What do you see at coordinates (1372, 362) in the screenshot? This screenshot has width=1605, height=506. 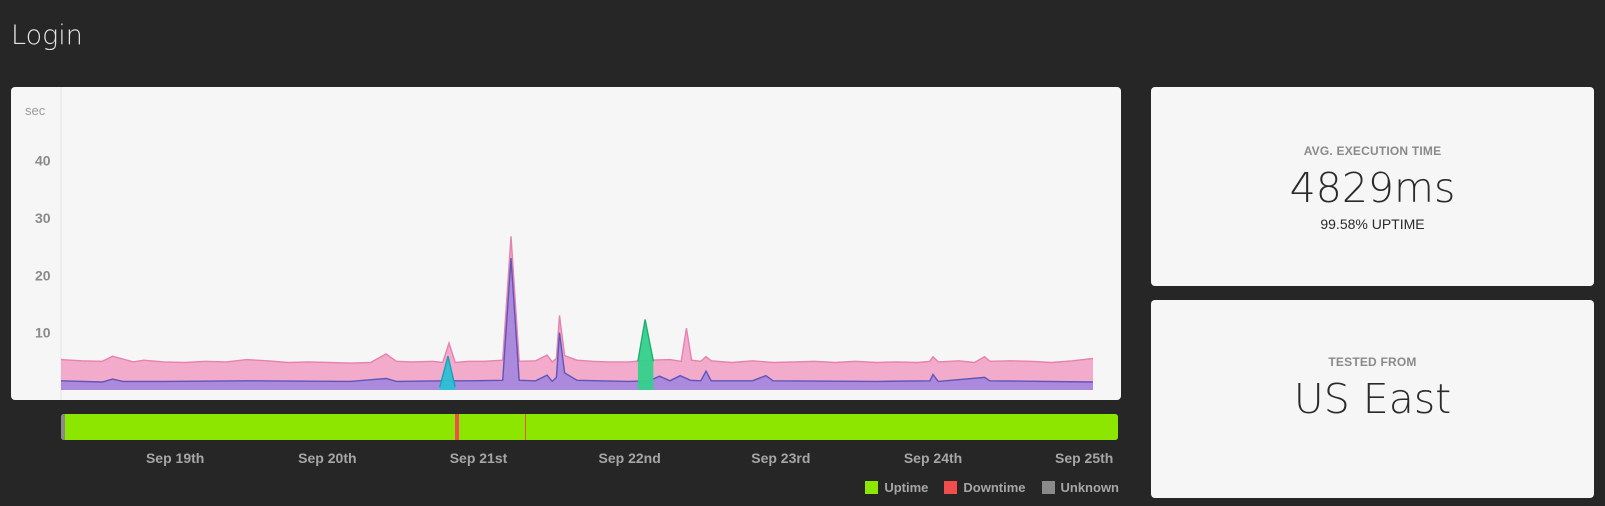 I see `tested-from-label: TESTED FROM` at bounding box center [1372, 362].